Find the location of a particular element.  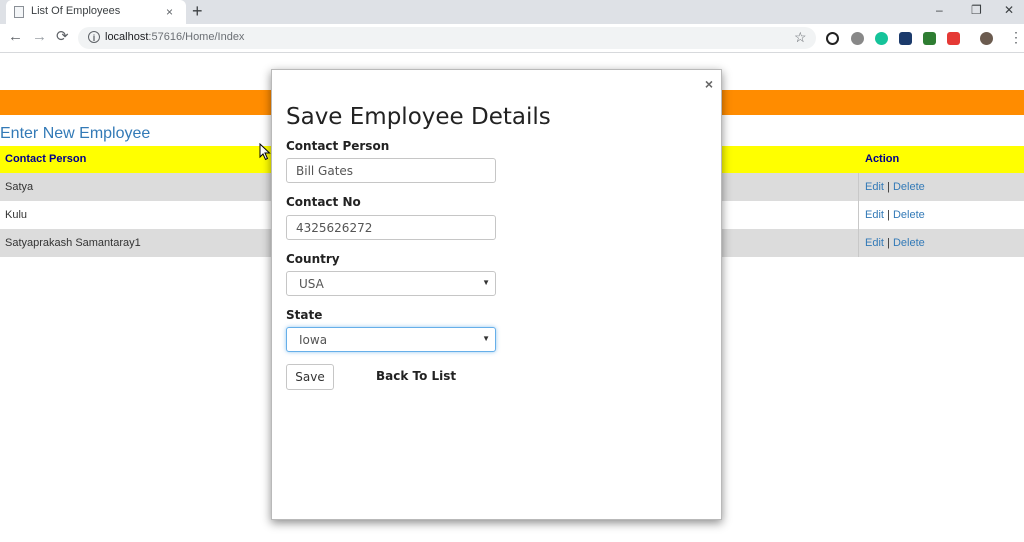

country-label: Country is located at coordinates (313, 259).